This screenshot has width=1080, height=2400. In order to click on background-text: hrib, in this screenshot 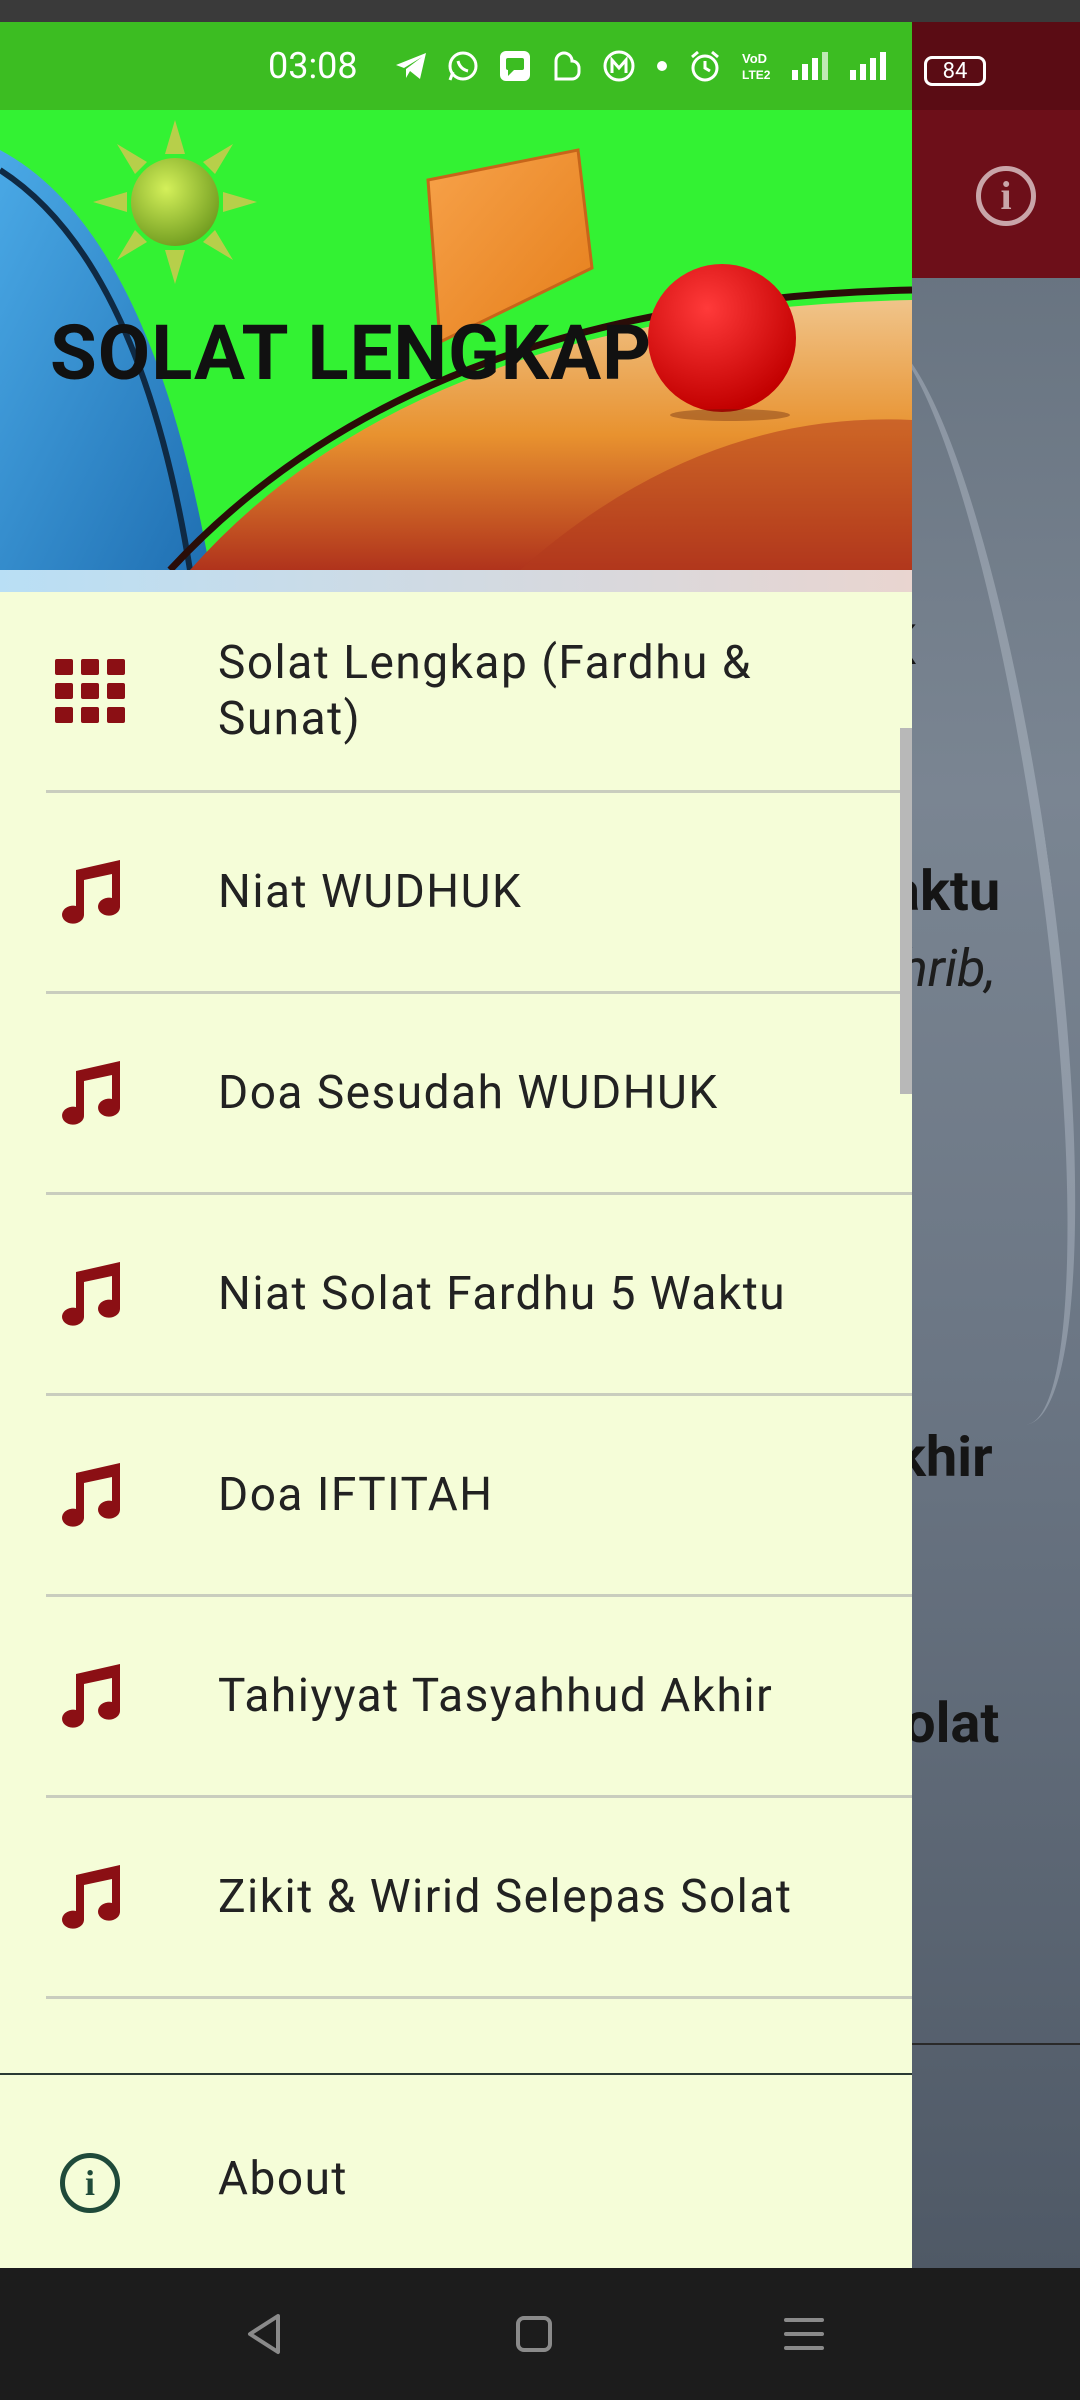, I will do `click(948, 968)`.